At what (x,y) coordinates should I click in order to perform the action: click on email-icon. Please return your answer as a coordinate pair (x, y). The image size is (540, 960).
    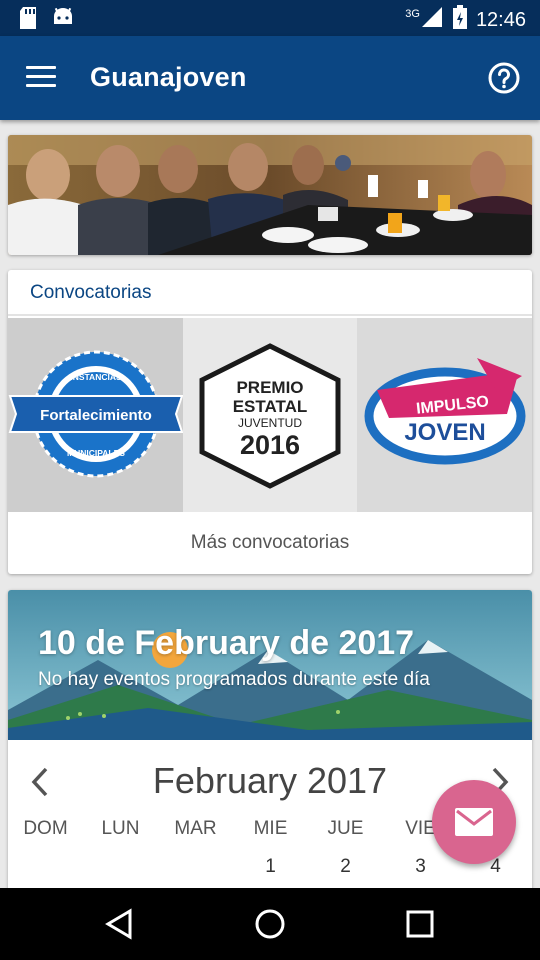
    Looking at the image, I should click on (474, 822).